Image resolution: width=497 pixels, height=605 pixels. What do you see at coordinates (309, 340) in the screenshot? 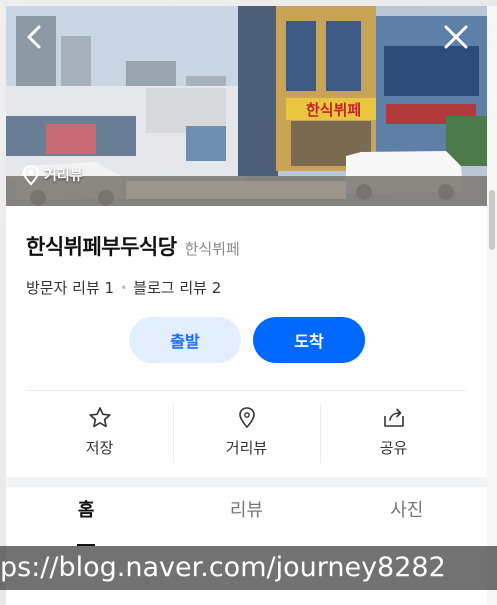
I see `arrive-button: 도착` at bounding box center [309, 340].